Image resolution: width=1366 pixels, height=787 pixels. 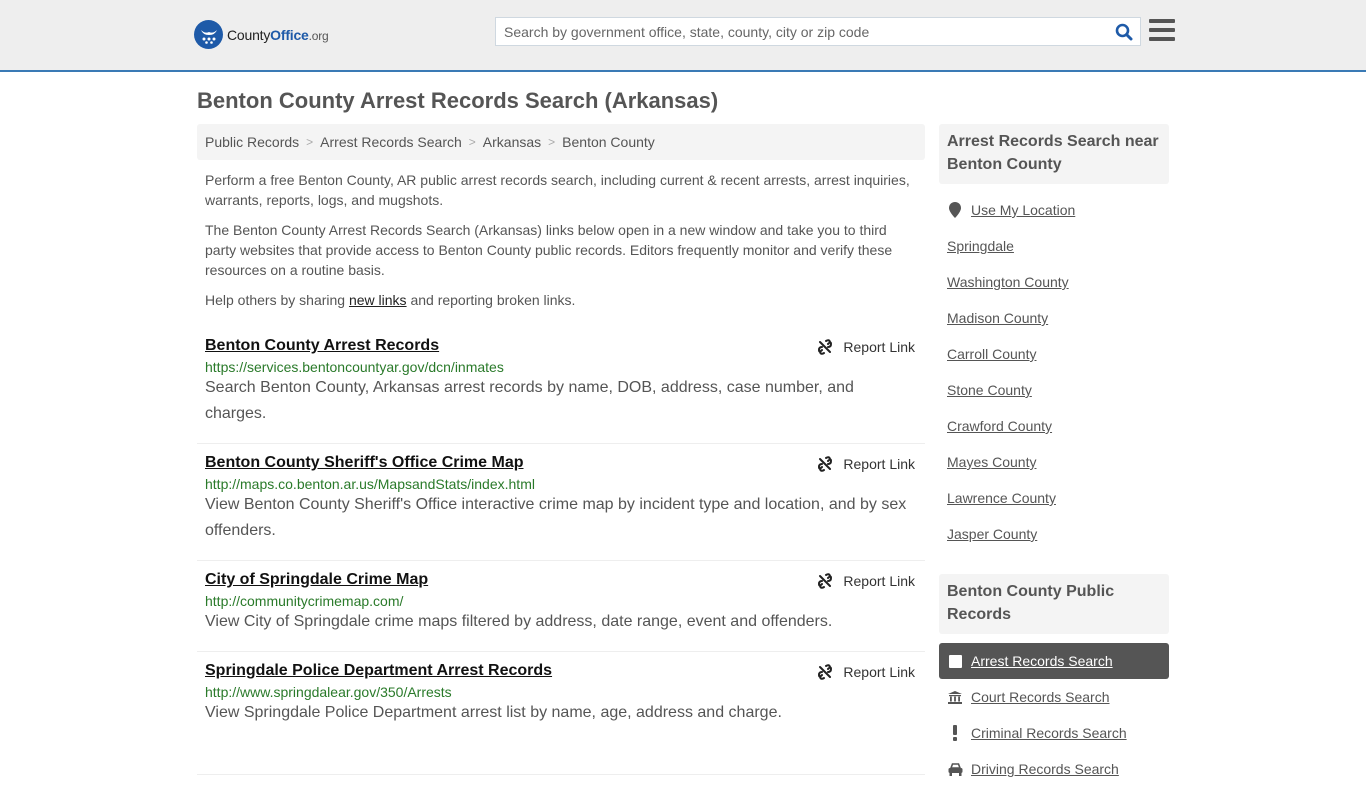 I want to click on court-records-search-link: Court Records Search, so click(x=1040, y=697).